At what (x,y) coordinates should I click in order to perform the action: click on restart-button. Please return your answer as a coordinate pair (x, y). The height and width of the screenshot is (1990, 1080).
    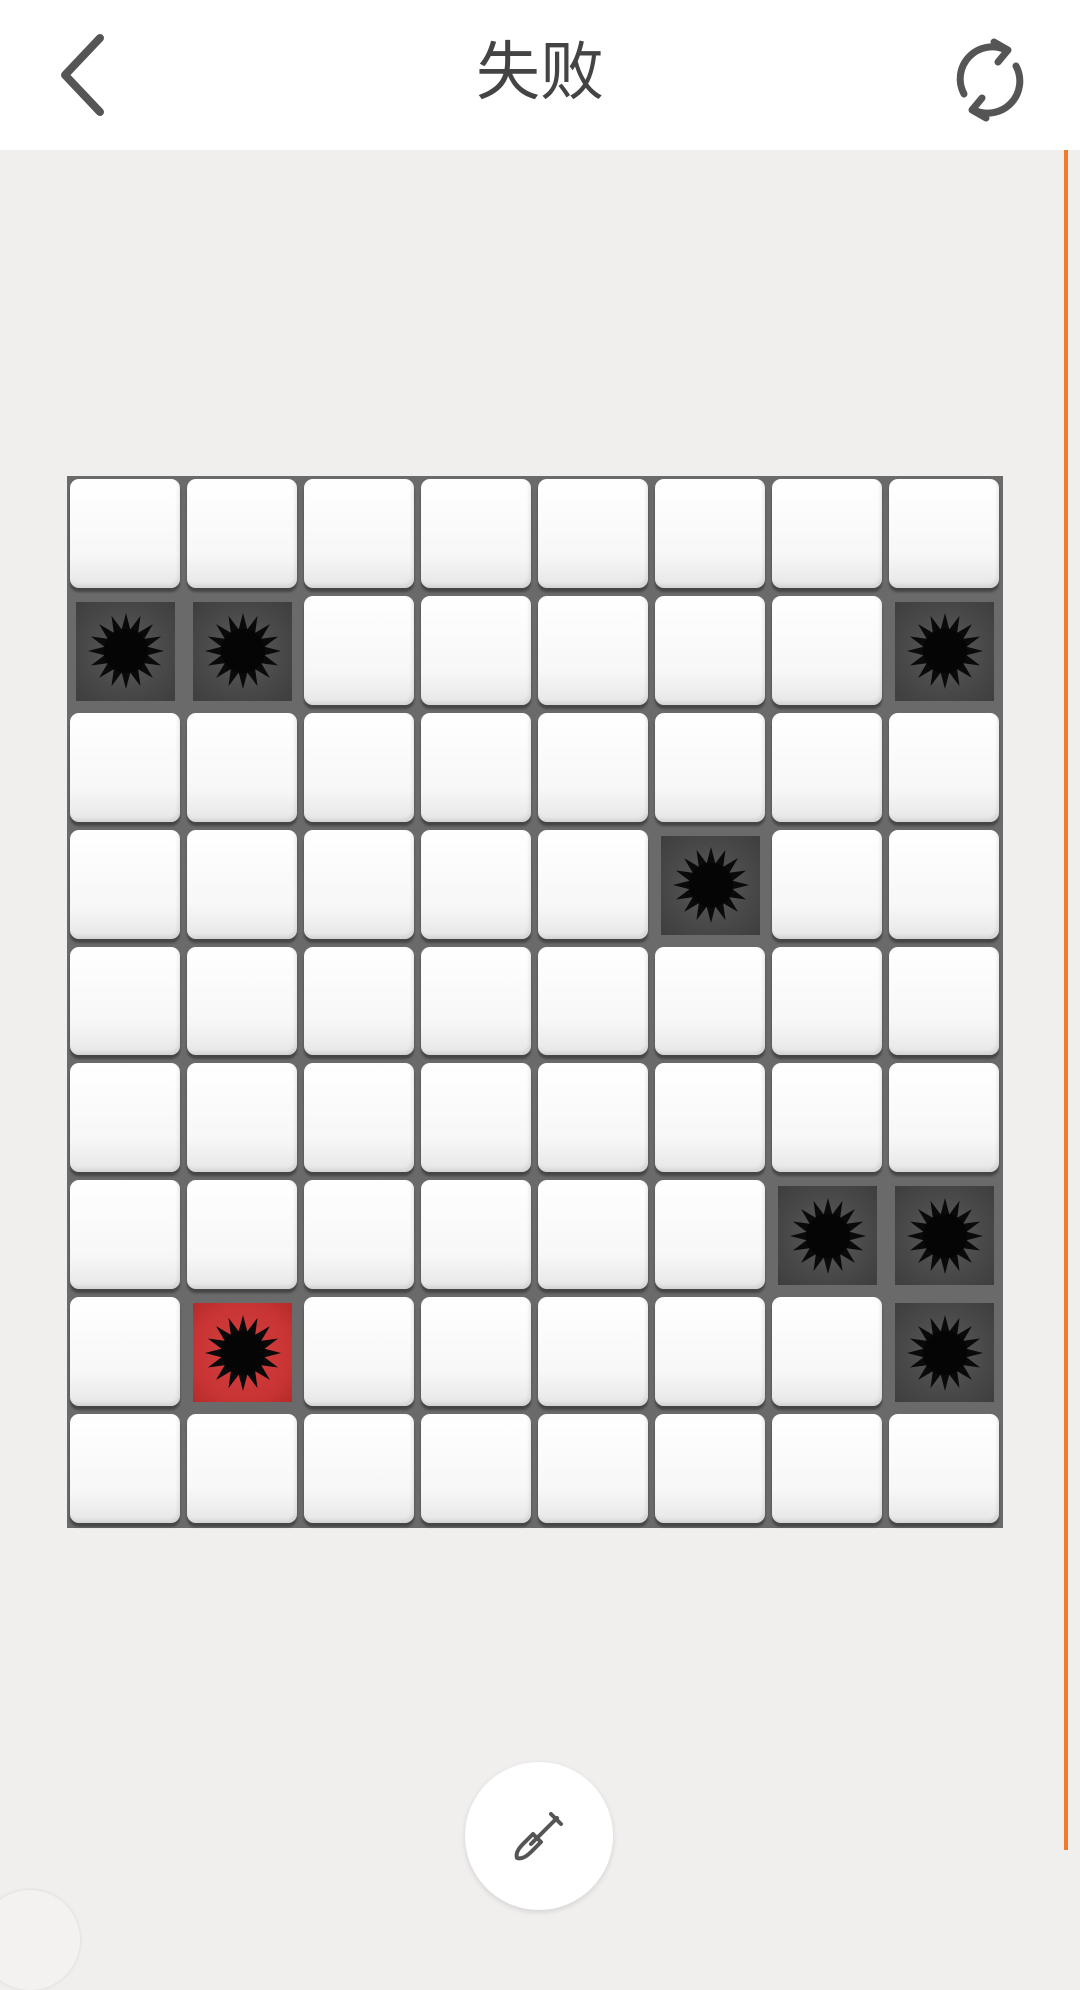
    Looking at the image, I should click on (990, 80).